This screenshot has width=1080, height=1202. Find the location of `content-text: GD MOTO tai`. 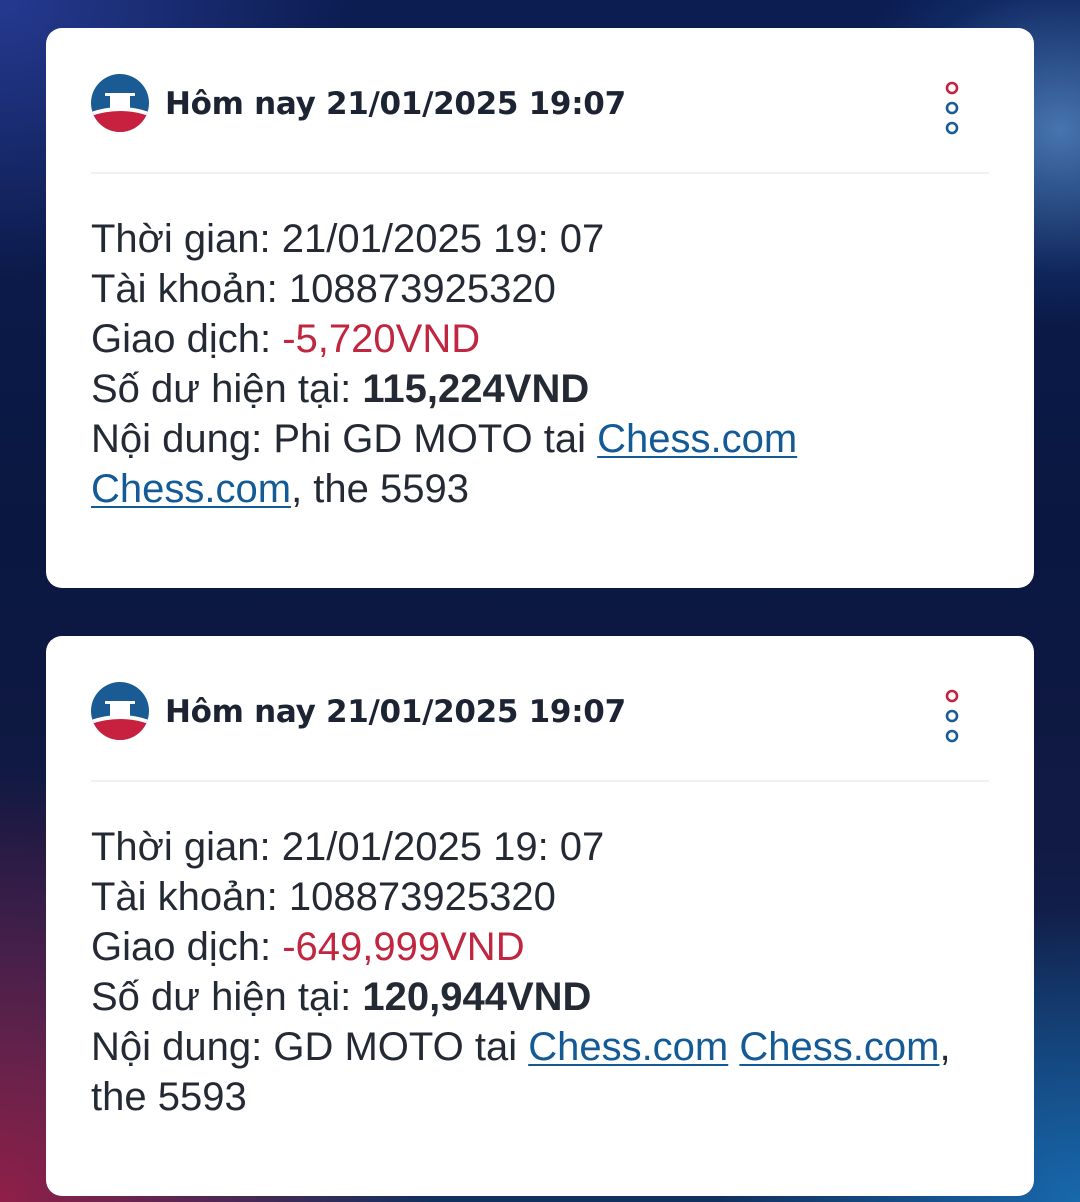

content-text: GD MOTO tai is located at coordinates (401, 1047).